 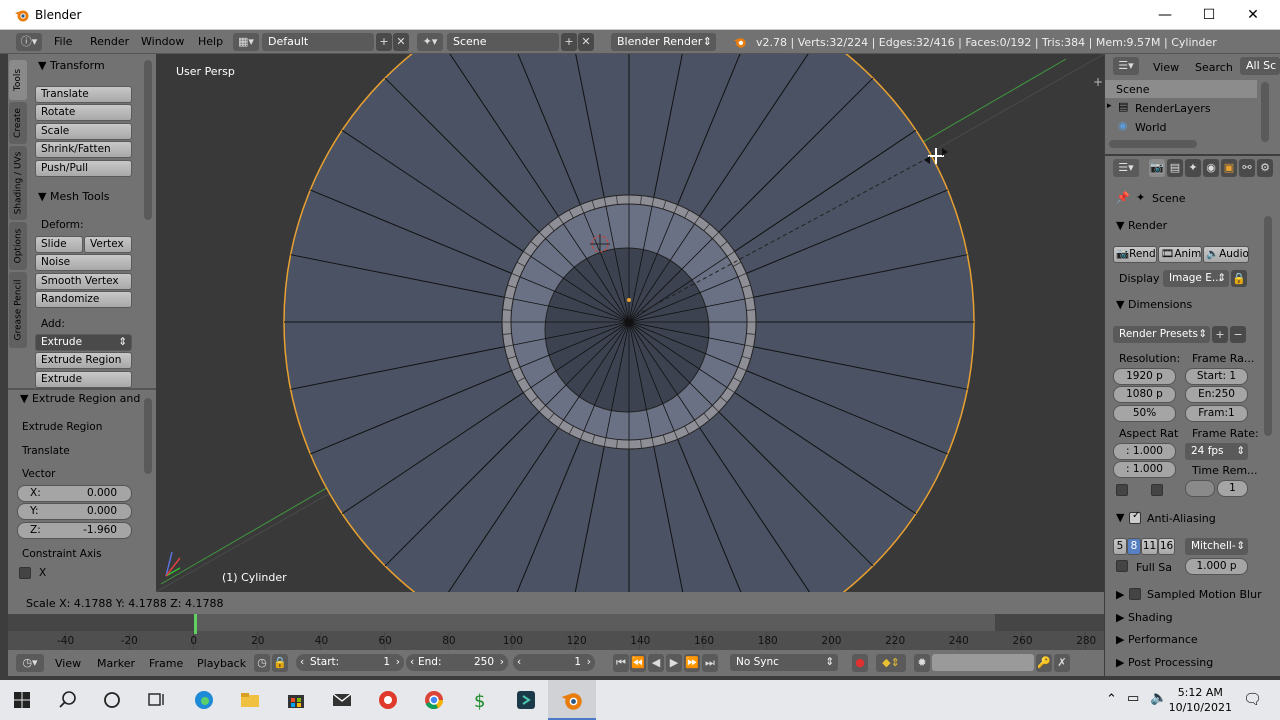 What do you see at coordinates (1164, 662) in the screenshot?
I see `post-processing-panel-header: ▶ Post Processing` at bounding box center [1164, 662].